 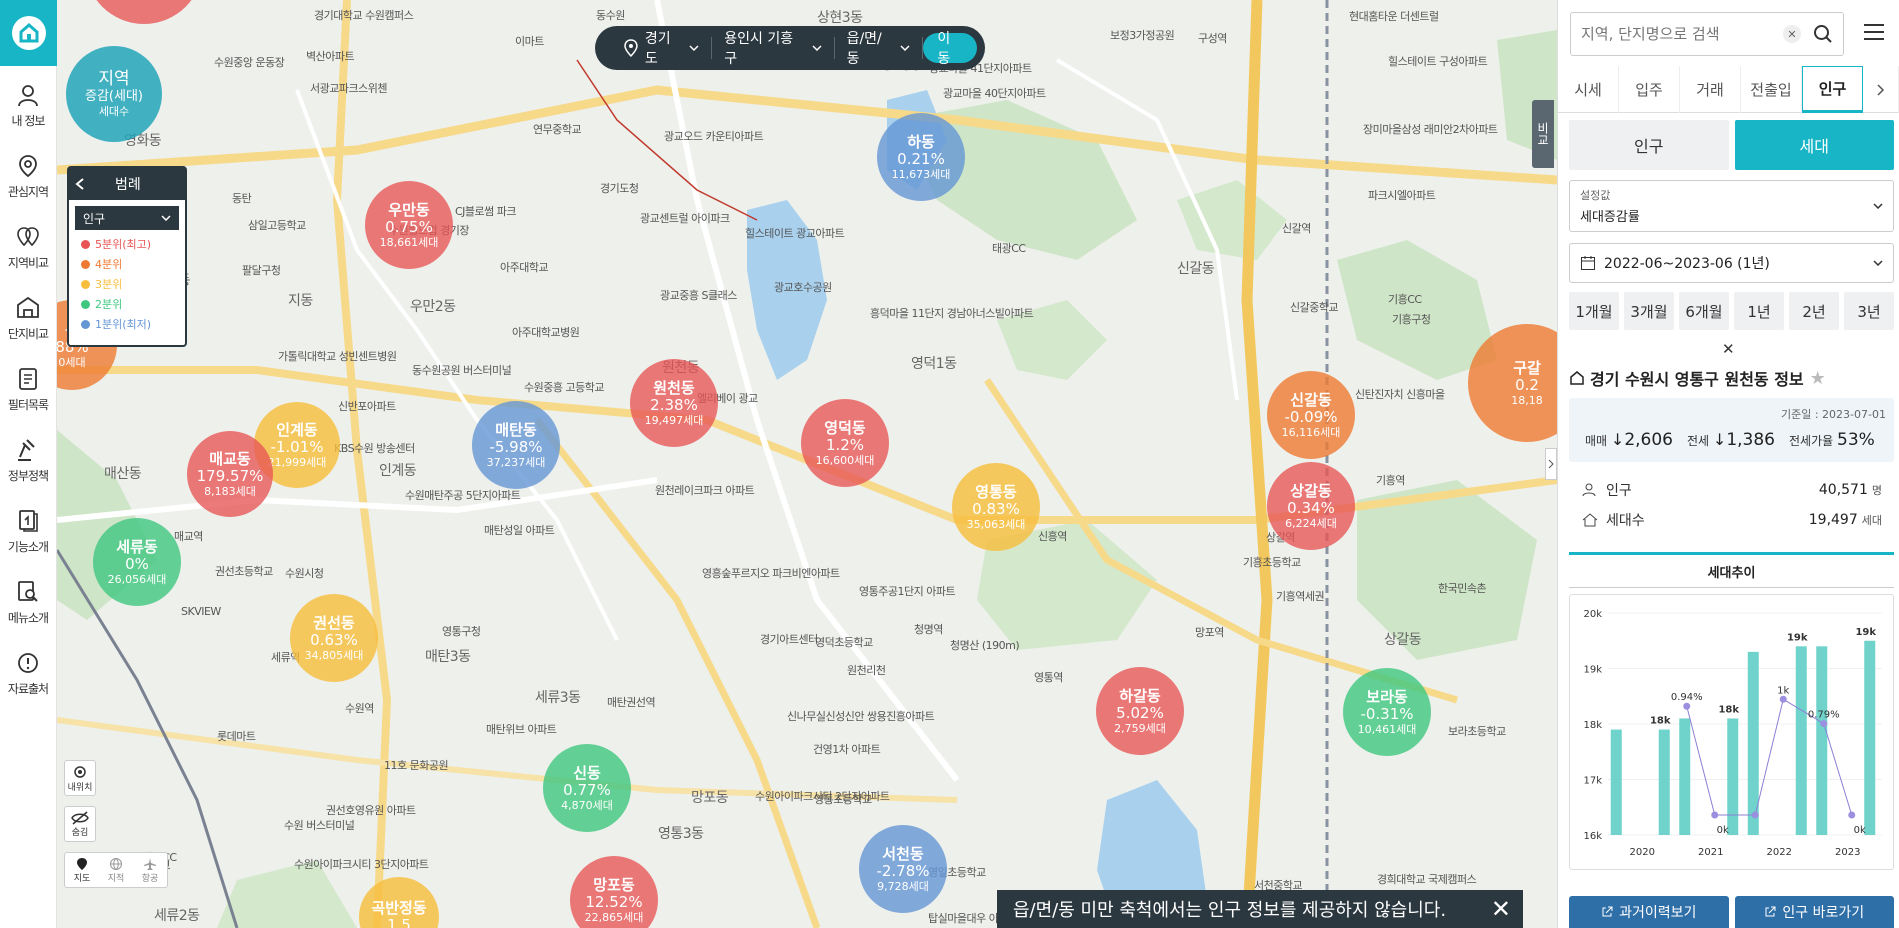 I want to click on close-info-icon: ✕, so click(x=1728, y=349).